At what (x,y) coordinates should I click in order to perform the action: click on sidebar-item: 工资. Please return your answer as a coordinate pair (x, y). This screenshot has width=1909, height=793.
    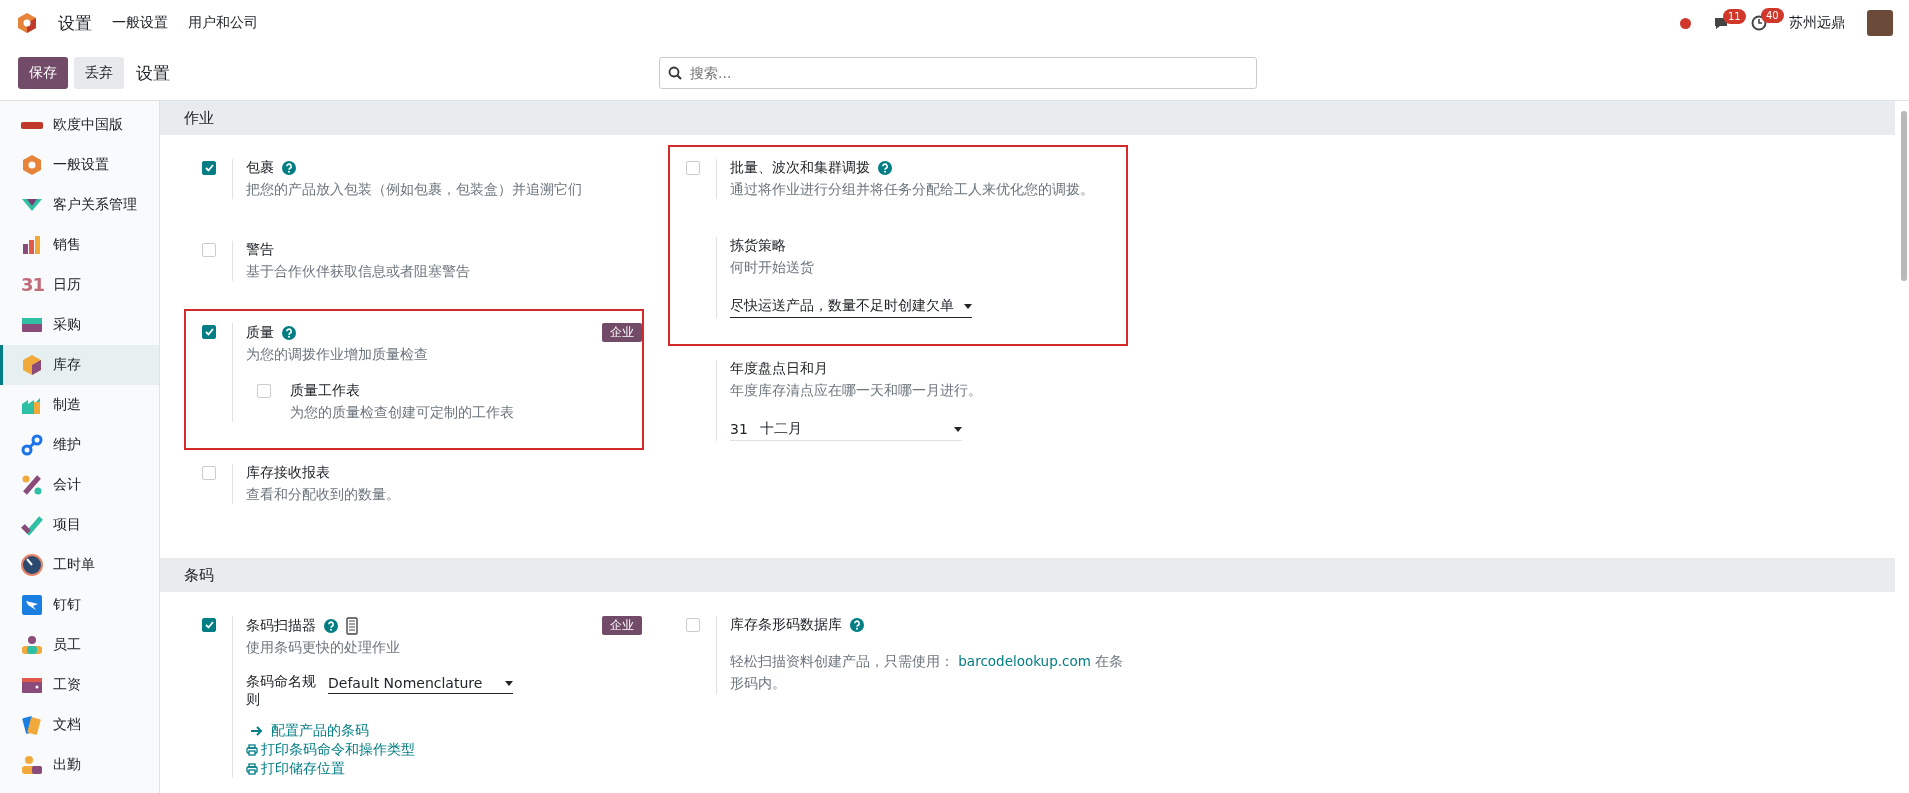
    Looking at the image, I should click on (79, 685).